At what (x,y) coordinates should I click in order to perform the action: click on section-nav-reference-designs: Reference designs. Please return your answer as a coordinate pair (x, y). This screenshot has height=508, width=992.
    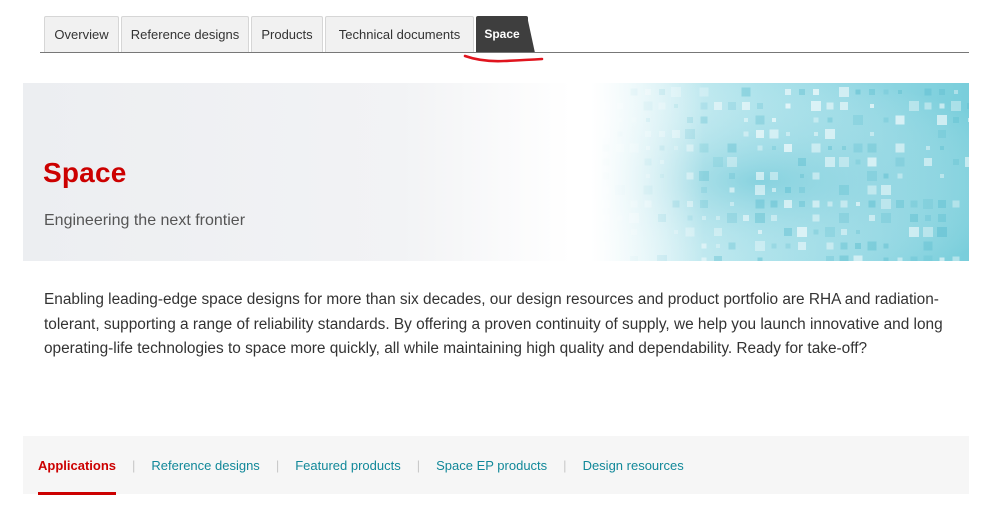
    Looking at the image, I should click on (205, 465).